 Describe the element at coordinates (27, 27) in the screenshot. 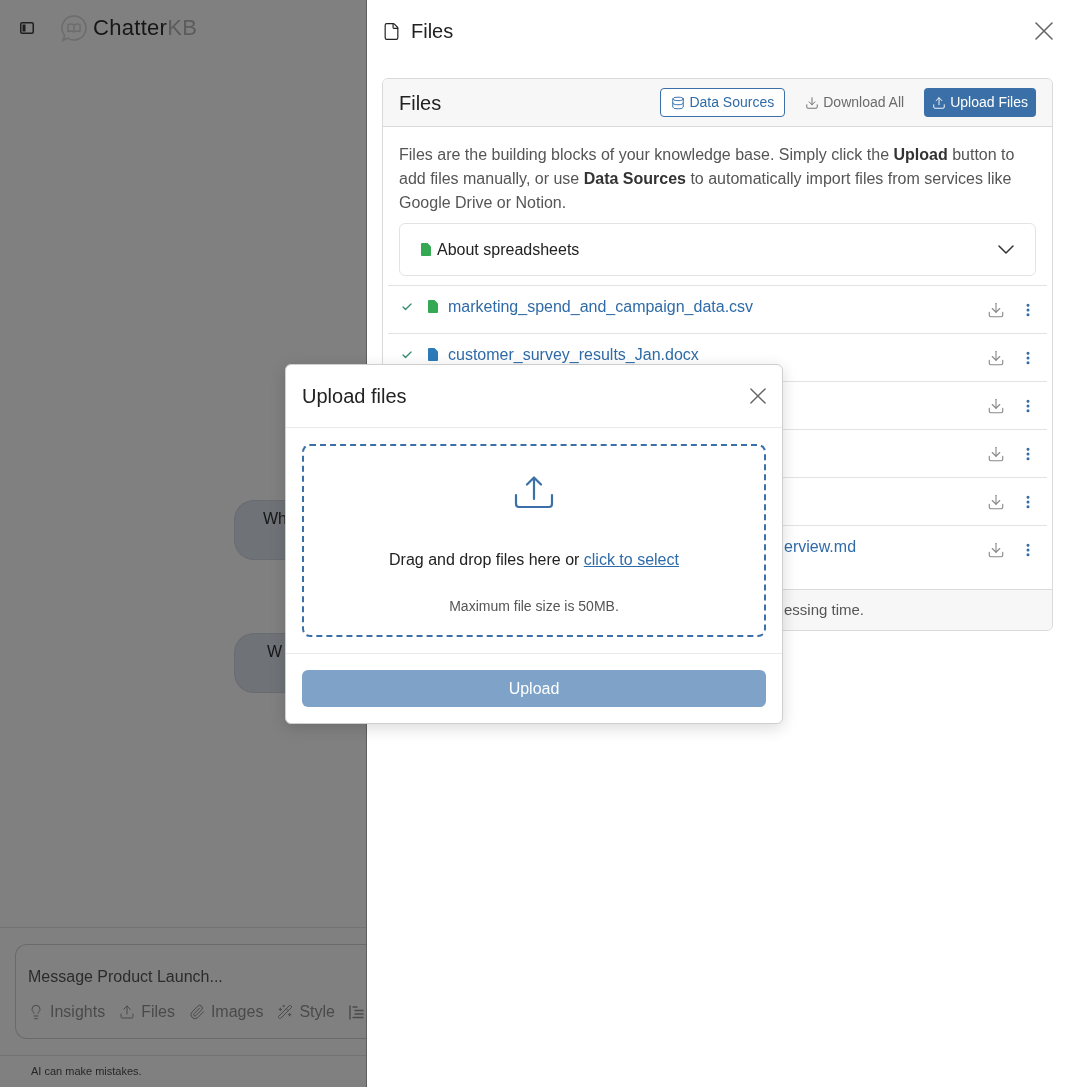

I see `sidebar-toggle-button` at that location.